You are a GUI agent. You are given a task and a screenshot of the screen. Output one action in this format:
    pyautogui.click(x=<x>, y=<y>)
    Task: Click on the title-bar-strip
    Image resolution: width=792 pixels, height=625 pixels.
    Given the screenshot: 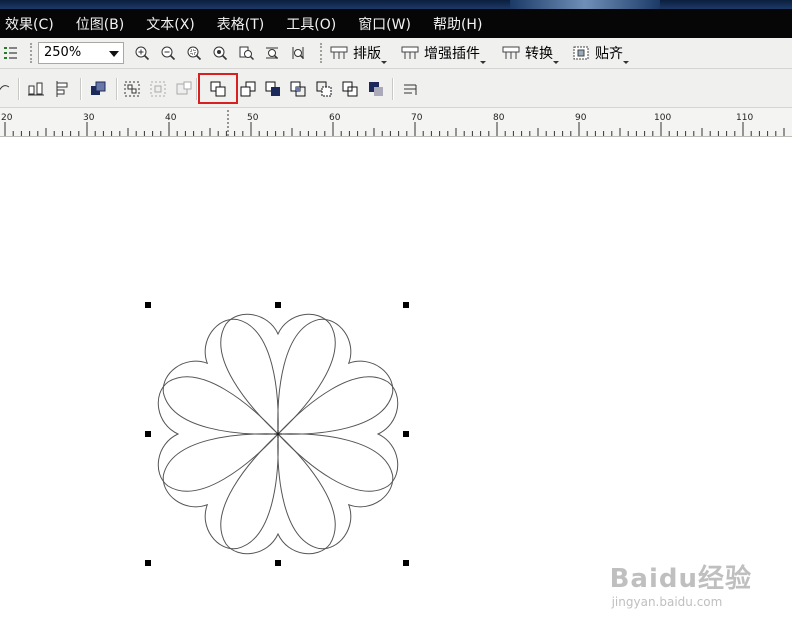 What is the action you would take?
    pyautogui.click(x=396, y=4)
    